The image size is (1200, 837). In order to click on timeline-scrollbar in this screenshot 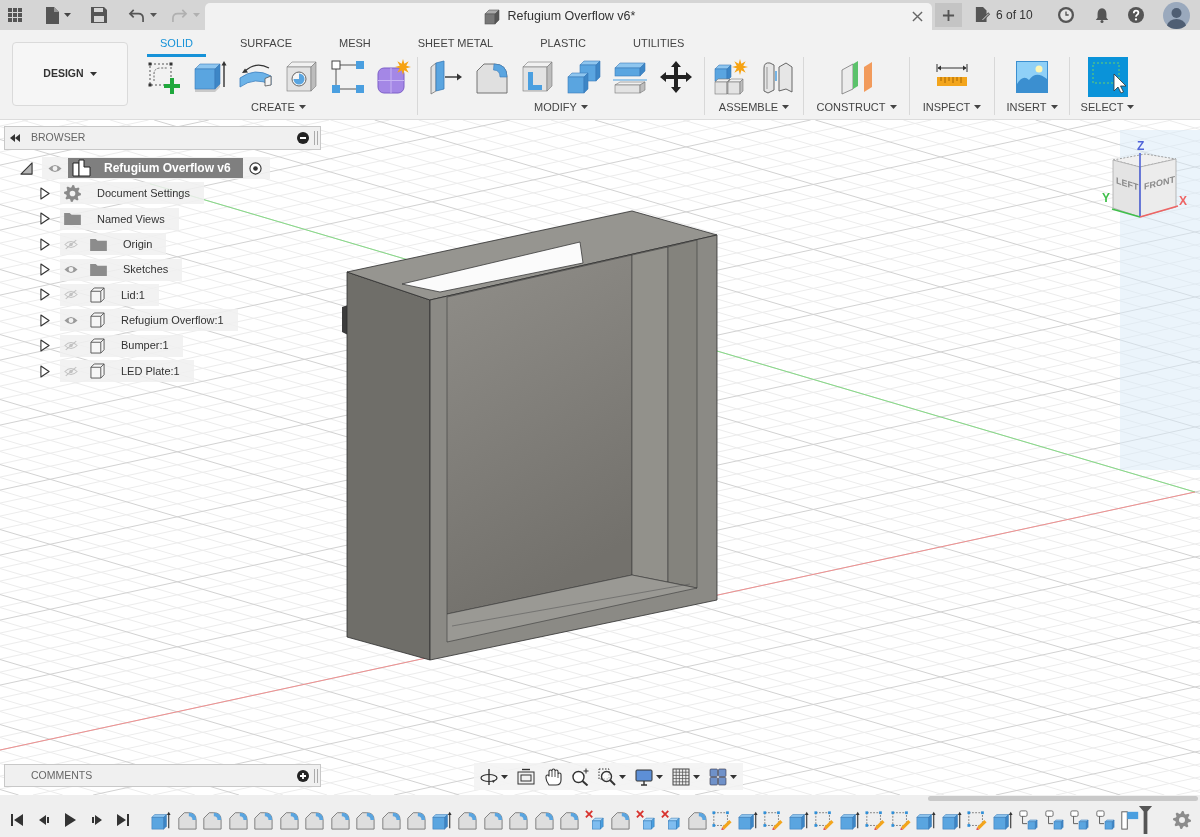, I will do `click(1063, 798)`.